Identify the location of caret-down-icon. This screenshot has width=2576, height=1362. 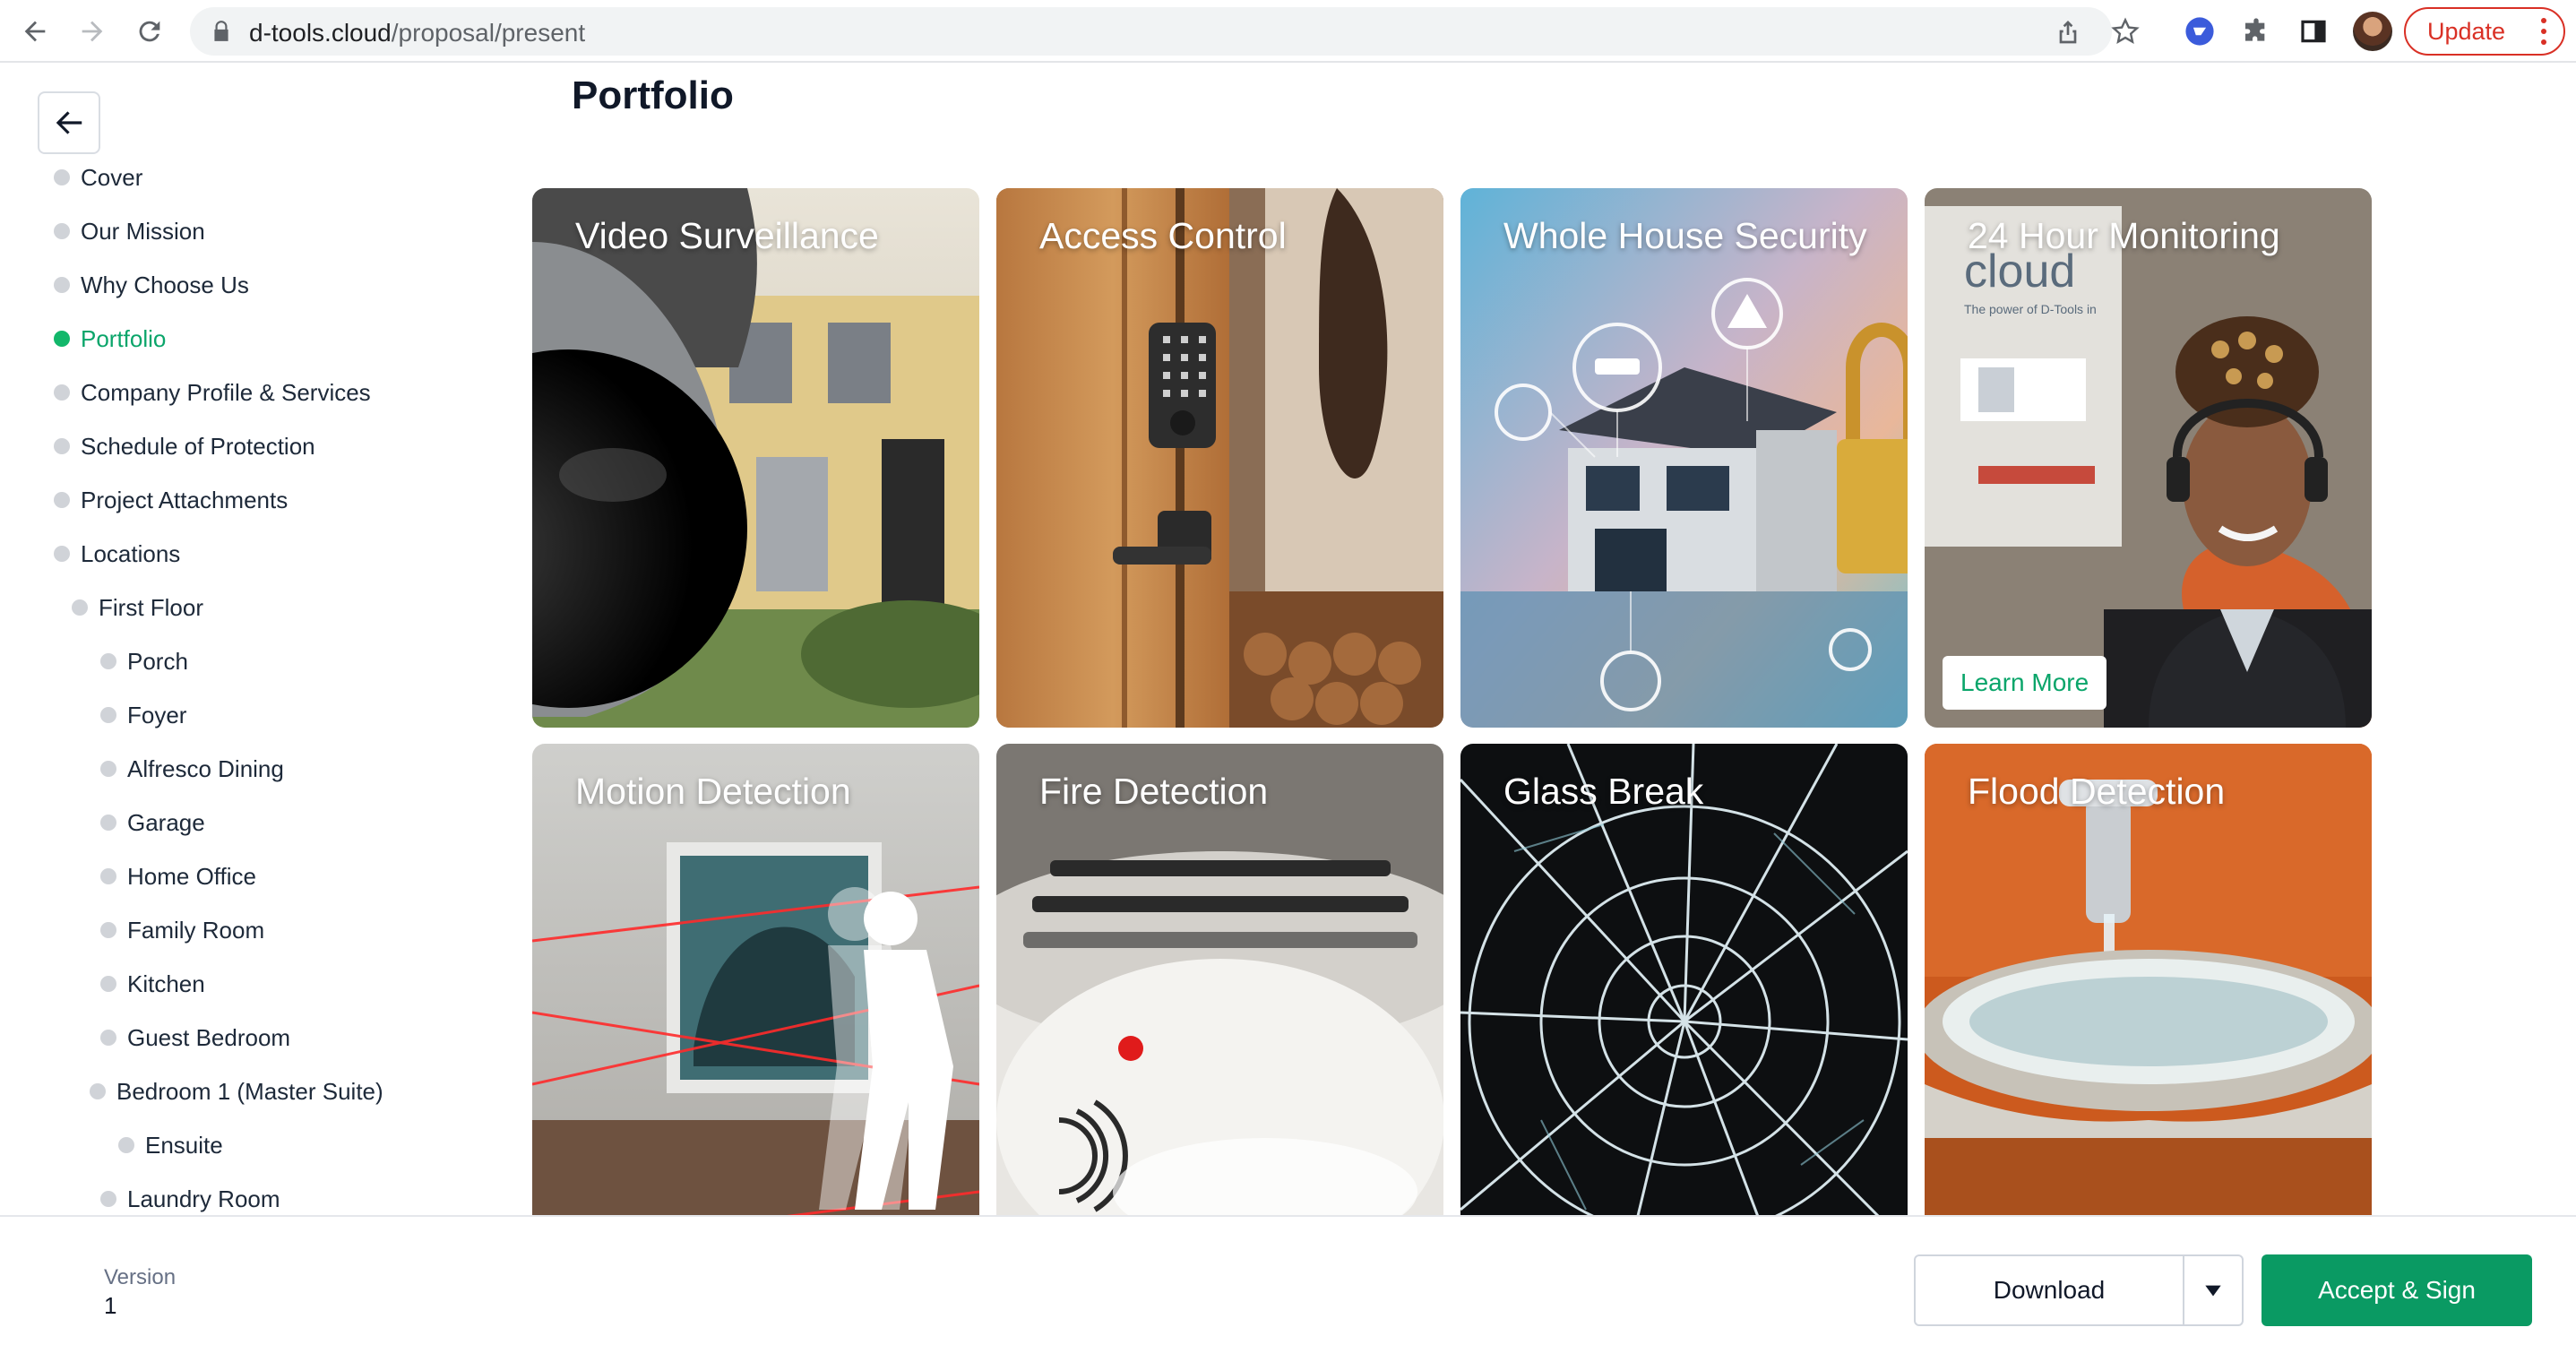
(2213, 1291).